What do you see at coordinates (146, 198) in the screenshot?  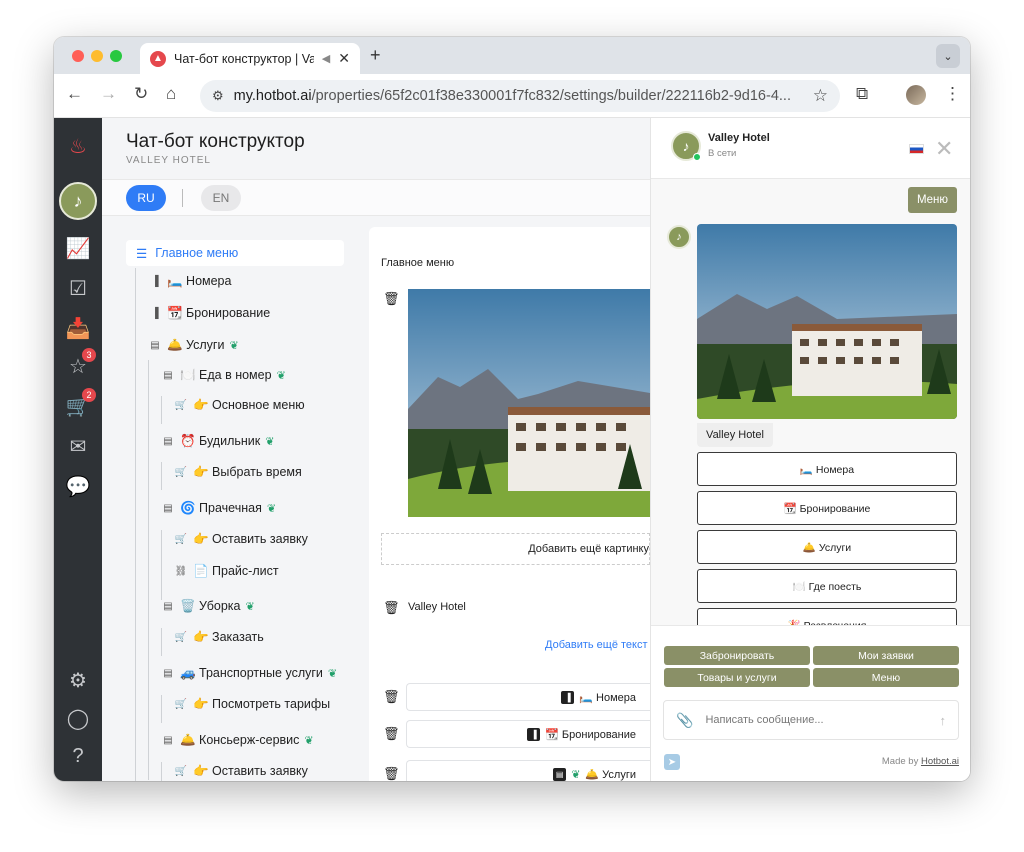 I see `lang-ru-button: RU` at bounding box center [146, 198].